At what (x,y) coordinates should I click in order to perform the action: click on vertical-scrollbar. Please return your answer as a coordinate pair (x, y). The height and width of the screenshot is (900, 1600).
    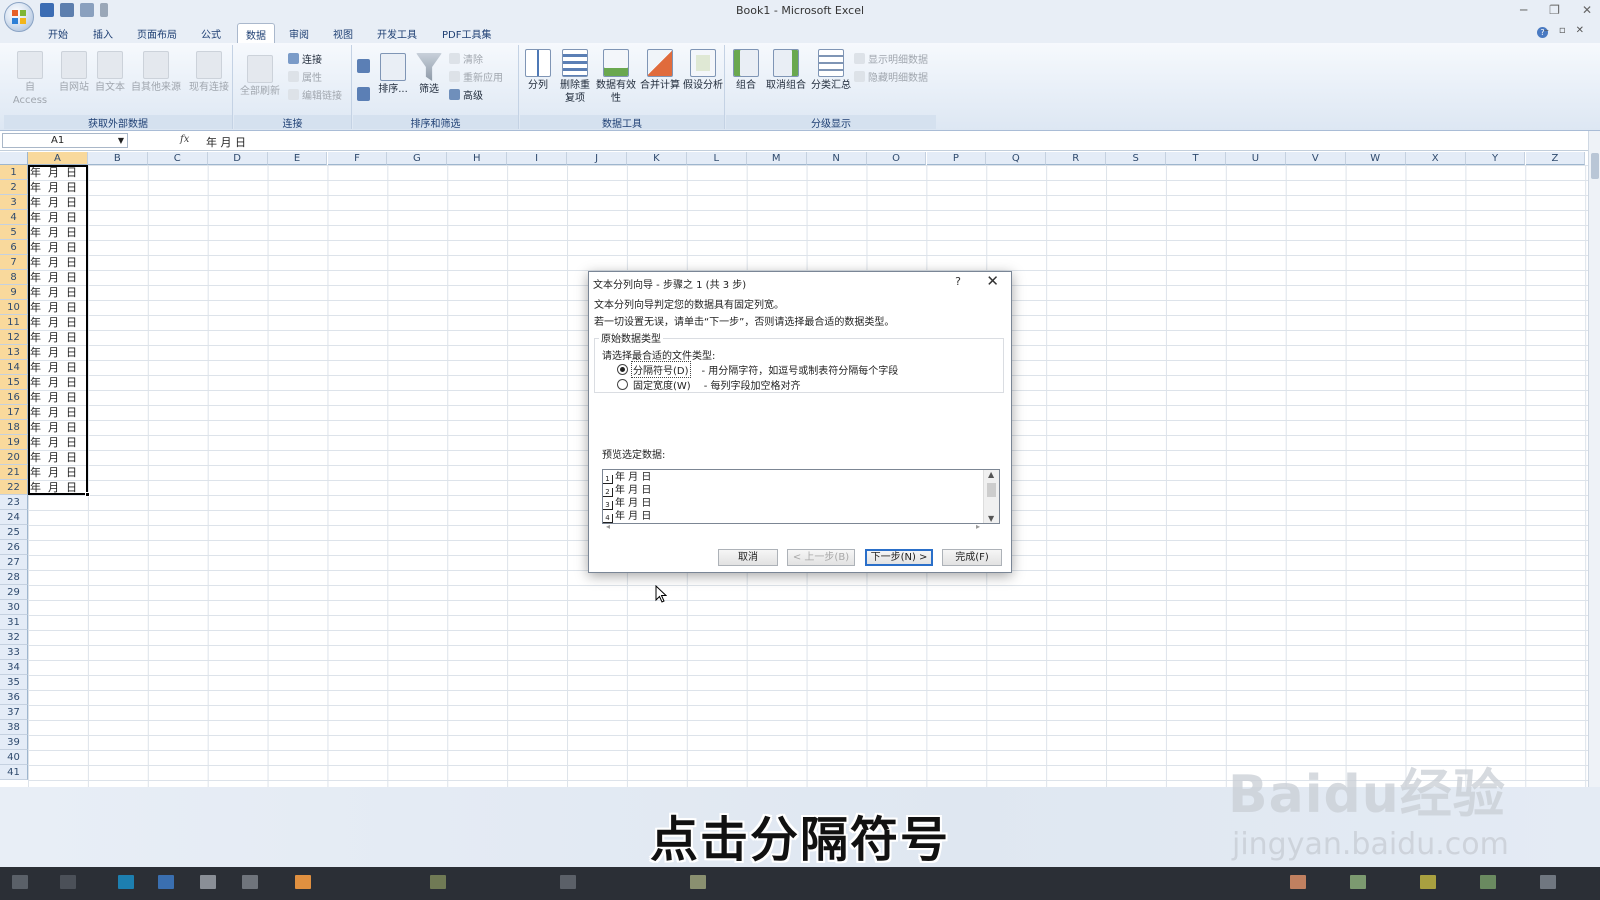
    Looking at the image, I should click on (1594, 459).